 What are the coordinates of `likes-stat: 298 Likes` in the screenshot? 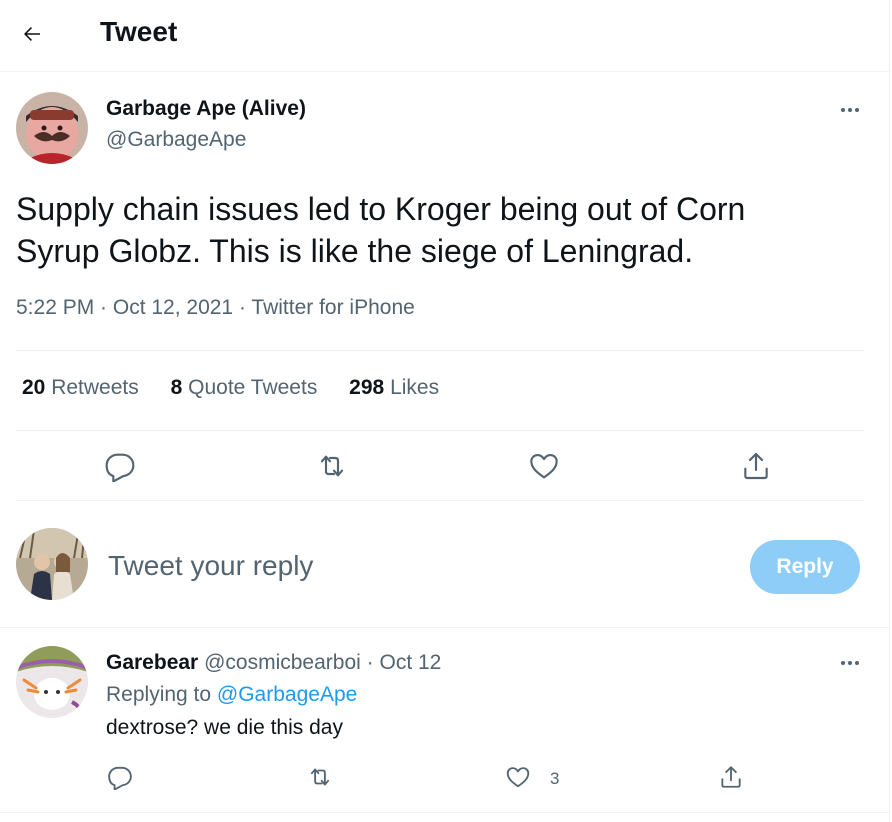 It's located at (394, 387).